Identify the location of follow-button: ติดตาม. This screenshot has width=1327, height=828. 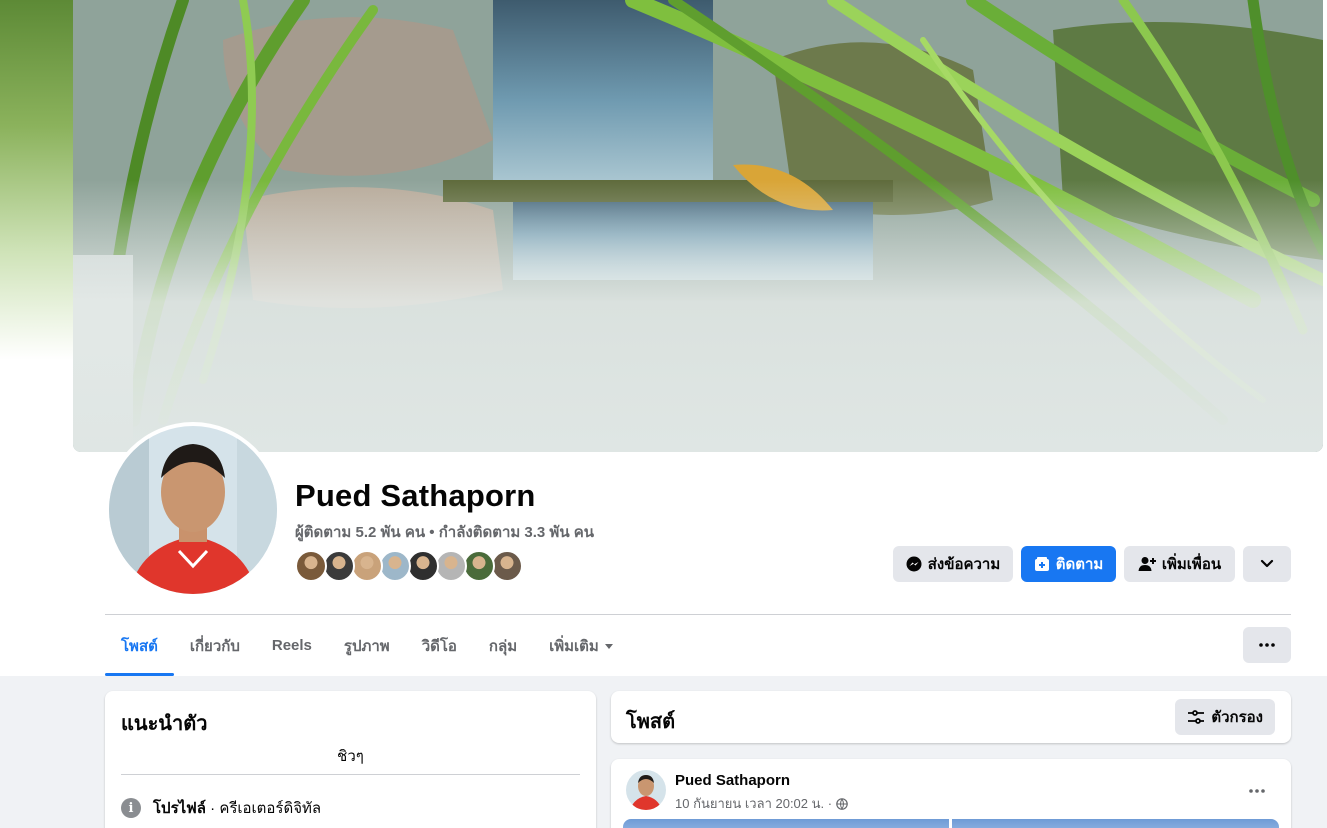
(1068, 564).